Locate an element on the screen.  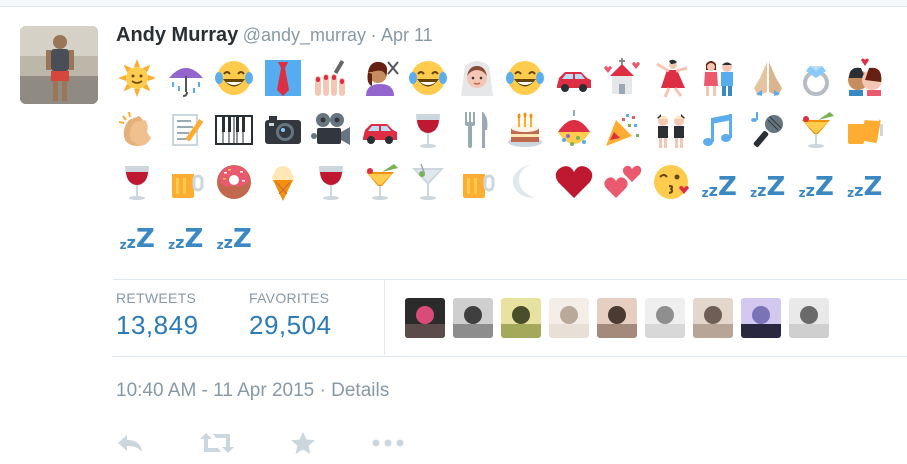
kiss-icon is located at coordinates (865, 78).